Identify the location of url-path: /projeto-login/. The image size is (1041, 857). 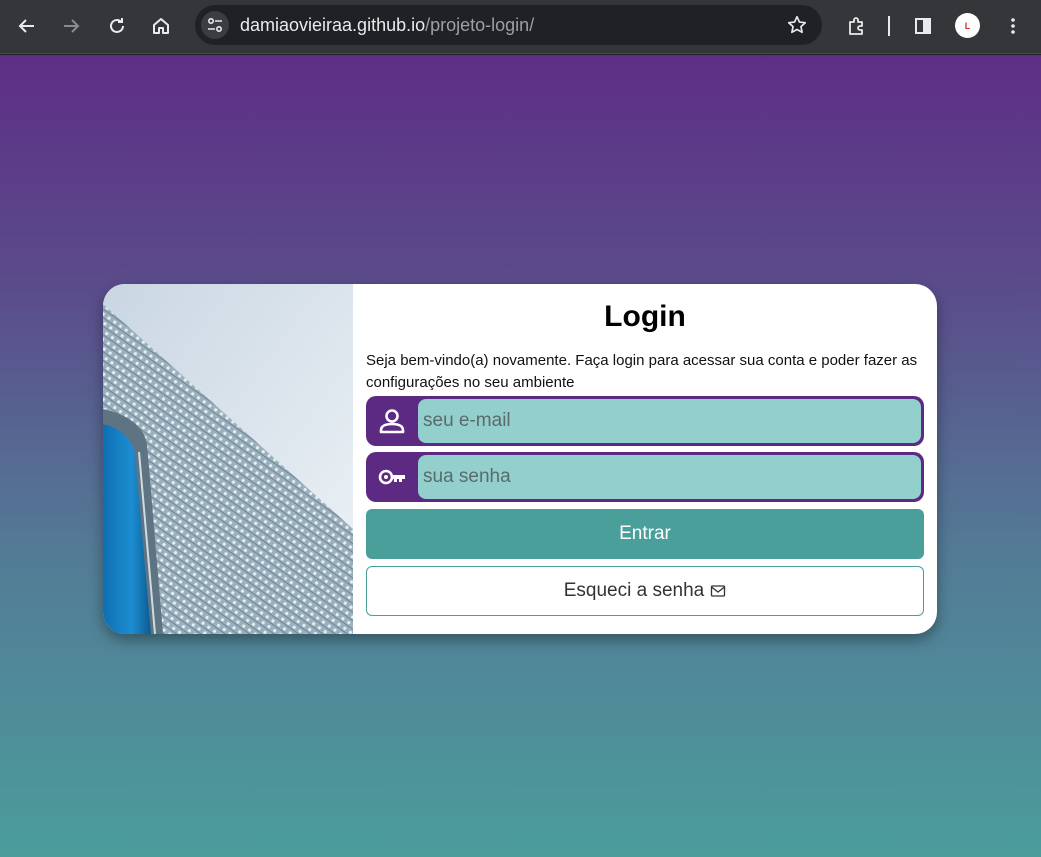
(480, 25).